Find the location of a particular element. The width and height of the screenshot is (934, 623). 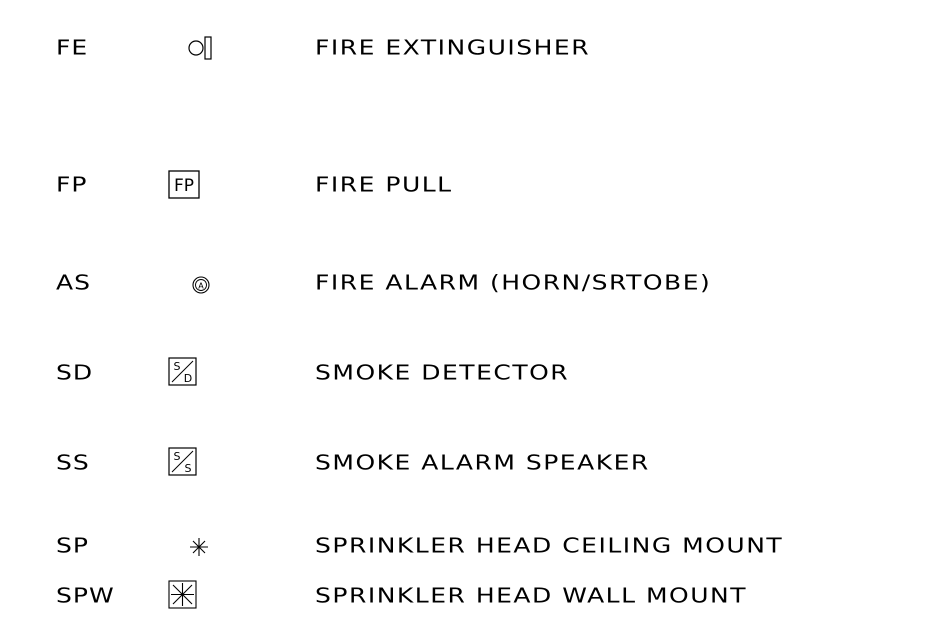

fire-pull-symbol-text: FP is located at coordinates (184, 186).